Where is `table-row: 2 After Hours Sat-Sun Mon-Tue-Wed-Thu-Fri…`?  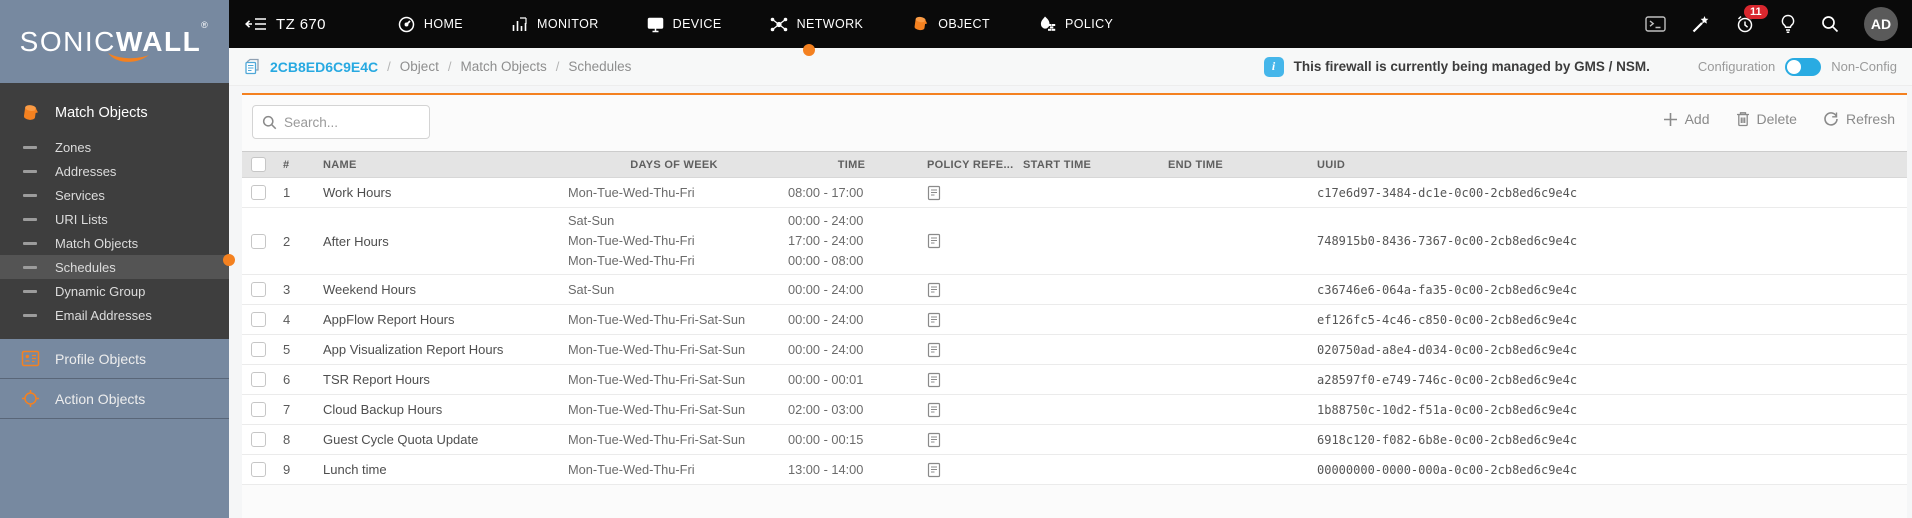
table-row: 2 After Hours Sat-Sun Mon-Tue-Wed-Thu-Fri… is located at coordinates (1074, 241).